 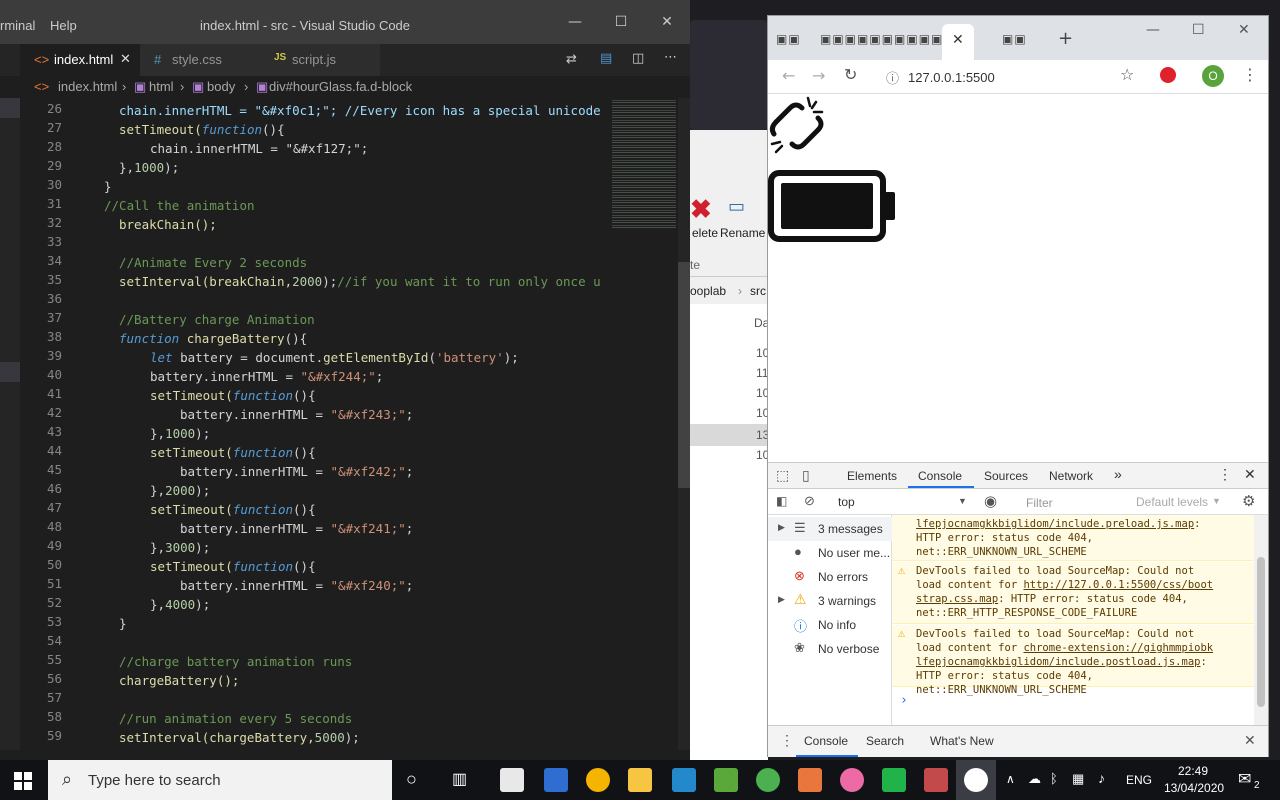 What do you see at coordinates (872, 476) in the screenshot?
I see `tab-elements: Elements` at bounding box center [872, 476].